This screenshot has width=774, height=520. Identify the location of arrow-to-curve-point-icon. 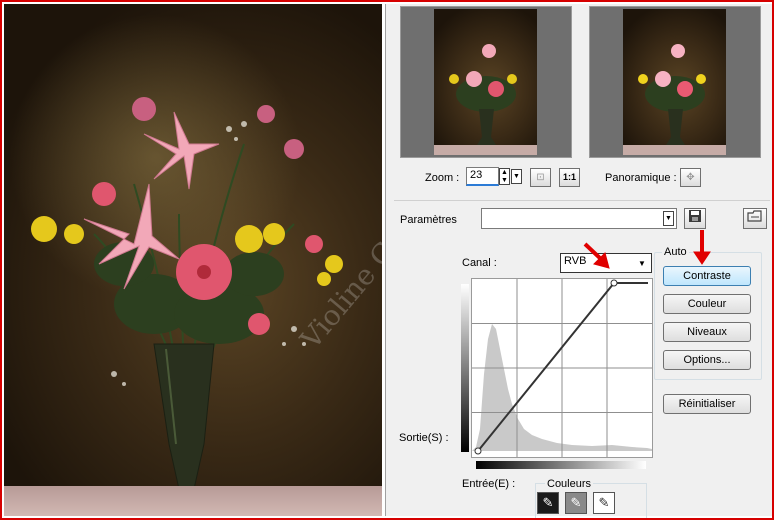
(593, 252).